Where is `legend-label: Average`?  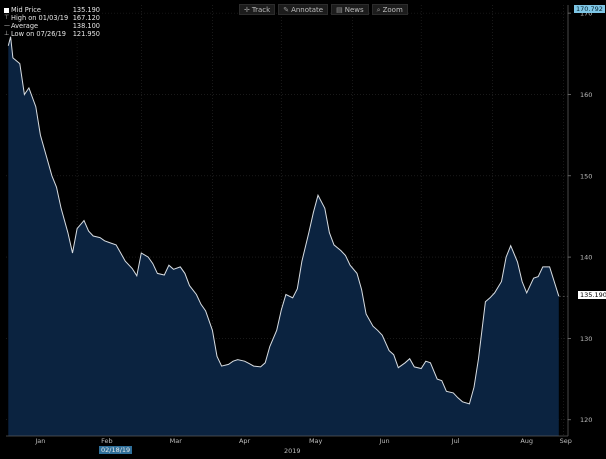
legend-label: Average is located at coordinates (25, 26).